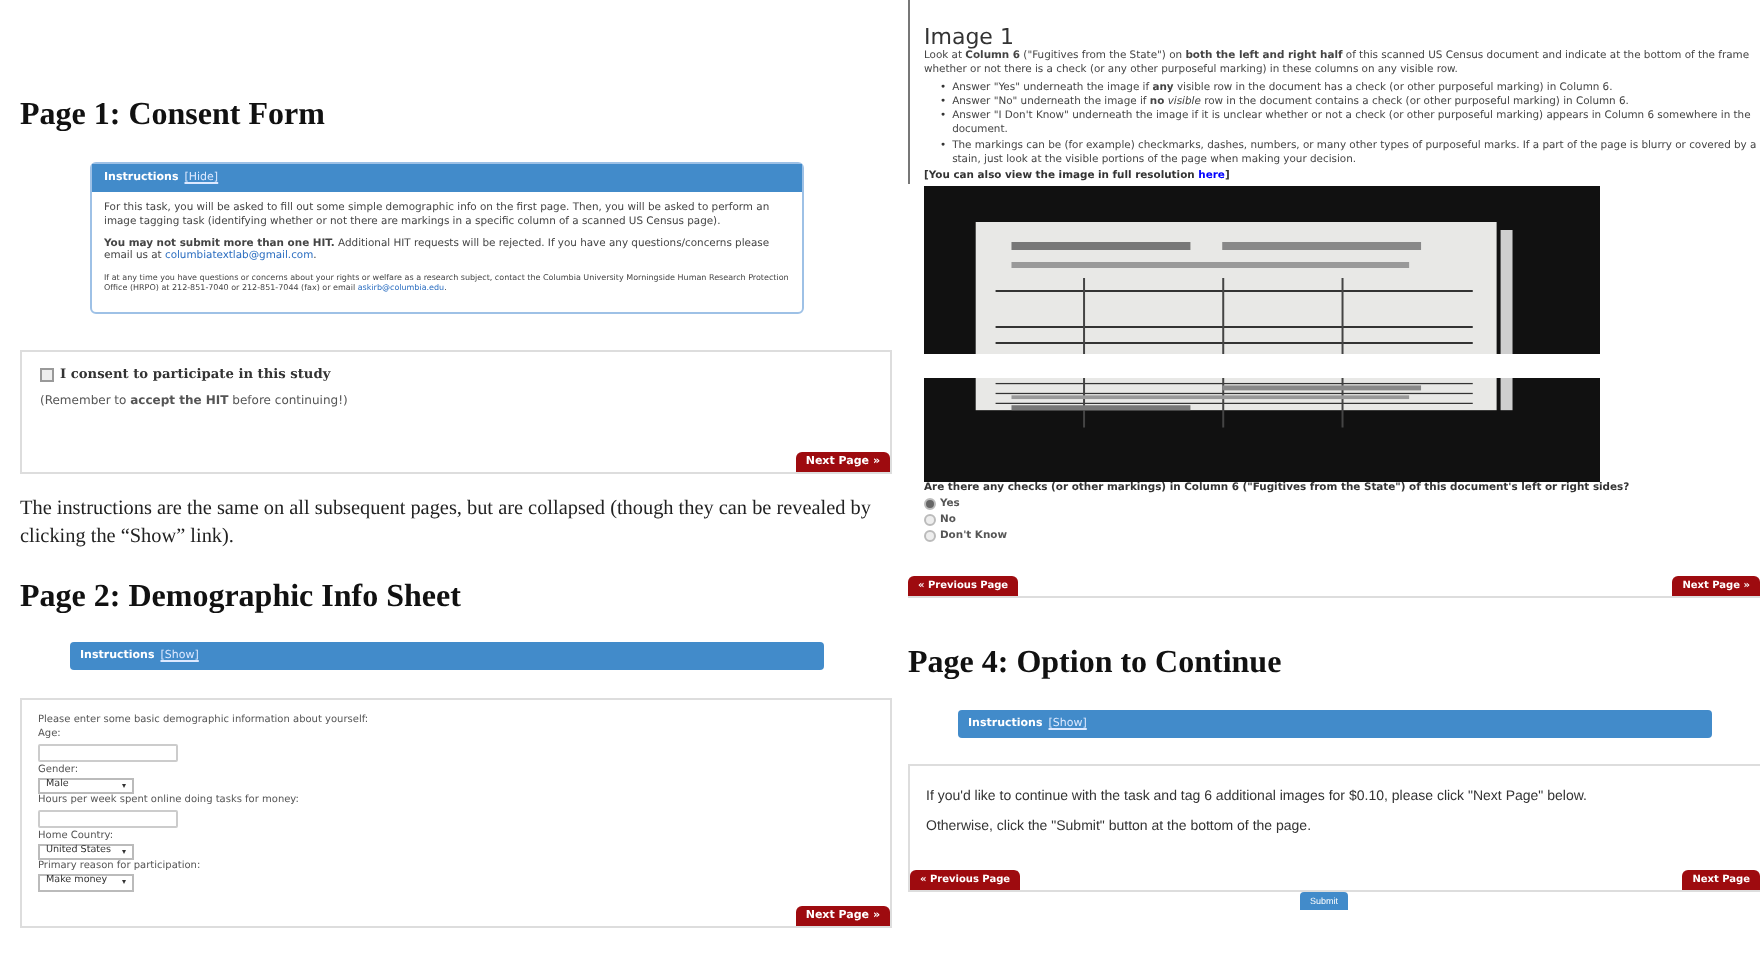 The height and width of the screenshot is (956, 1760). I want to click on body-text: The instructions are the same on all subsequent pages, but are collapsed (though they can be revealed by clicking the “Show” link)., so click(446, 524).